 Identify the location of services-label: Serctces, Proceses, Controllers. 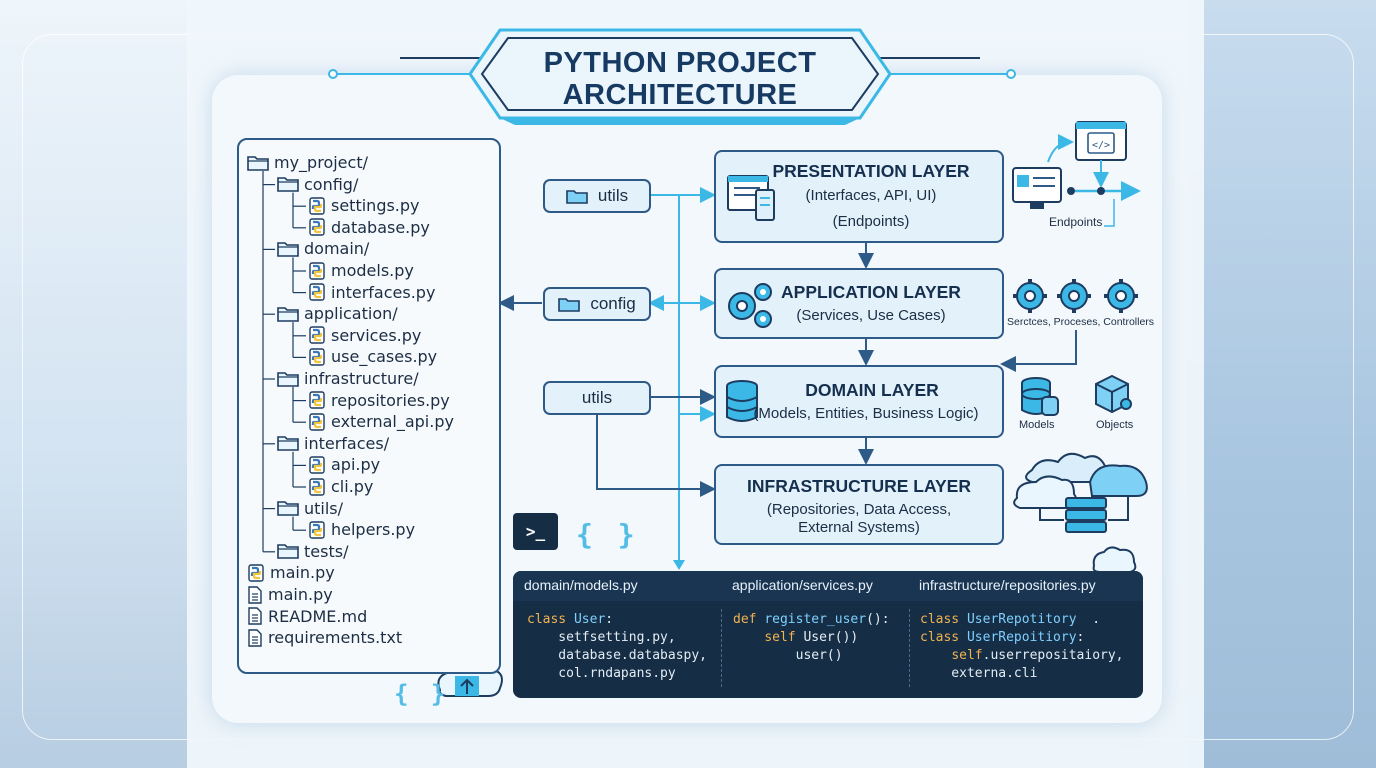
(1081, 322).